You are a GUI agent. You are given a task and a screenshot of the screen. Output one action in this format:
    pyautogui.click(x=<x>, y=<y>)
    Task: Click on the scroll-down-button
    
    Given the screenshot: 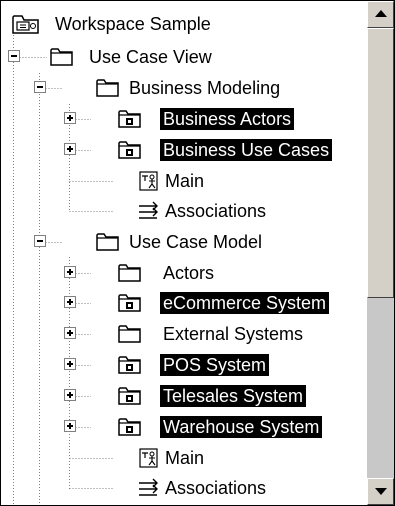 What is the action you would take?
    pyautogui.click(x=380, y=491)
    